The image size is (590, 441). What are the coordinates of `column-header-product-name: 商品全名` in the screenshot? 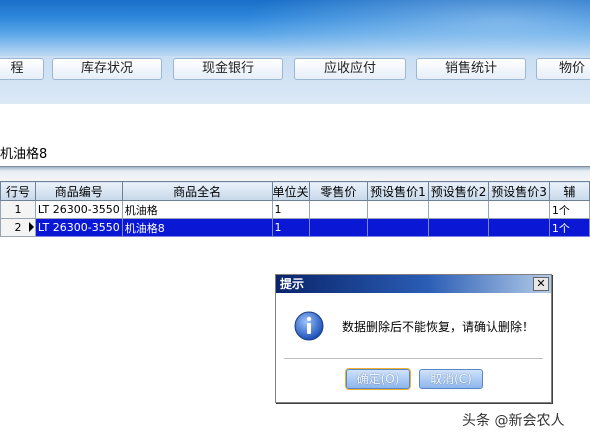 It's located at (197, 191).